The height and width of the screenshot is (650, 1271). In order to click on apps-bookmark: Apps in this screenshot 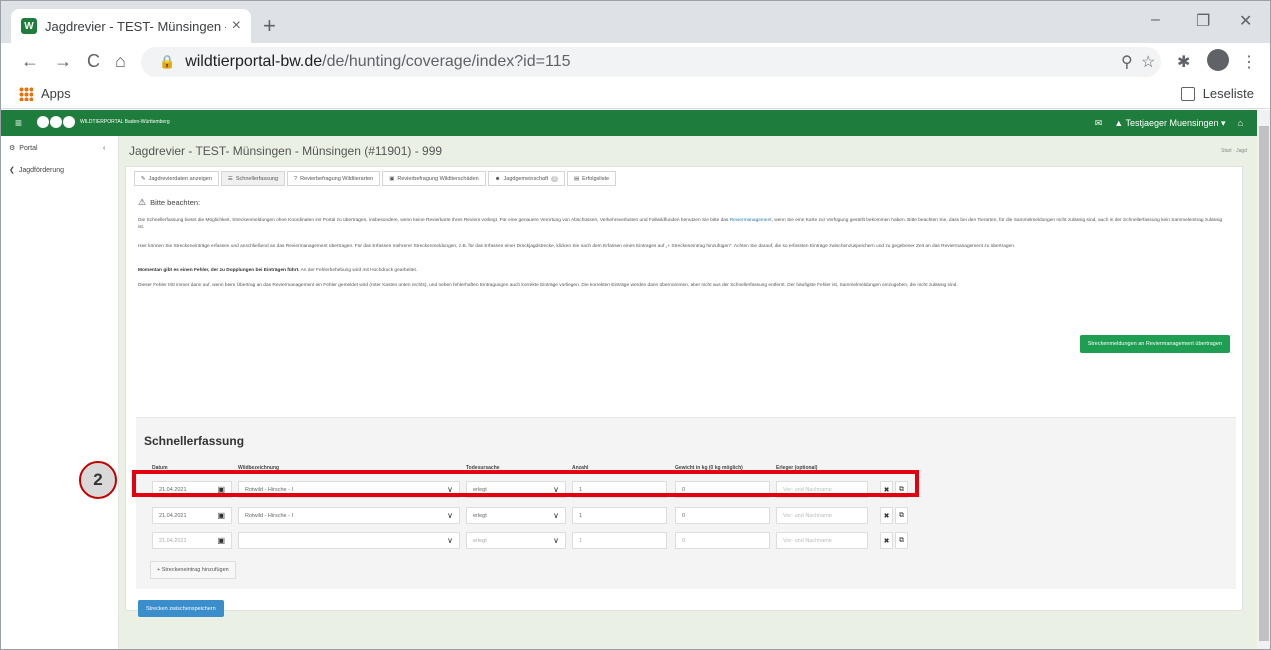, I will do `click(45, 93)`.